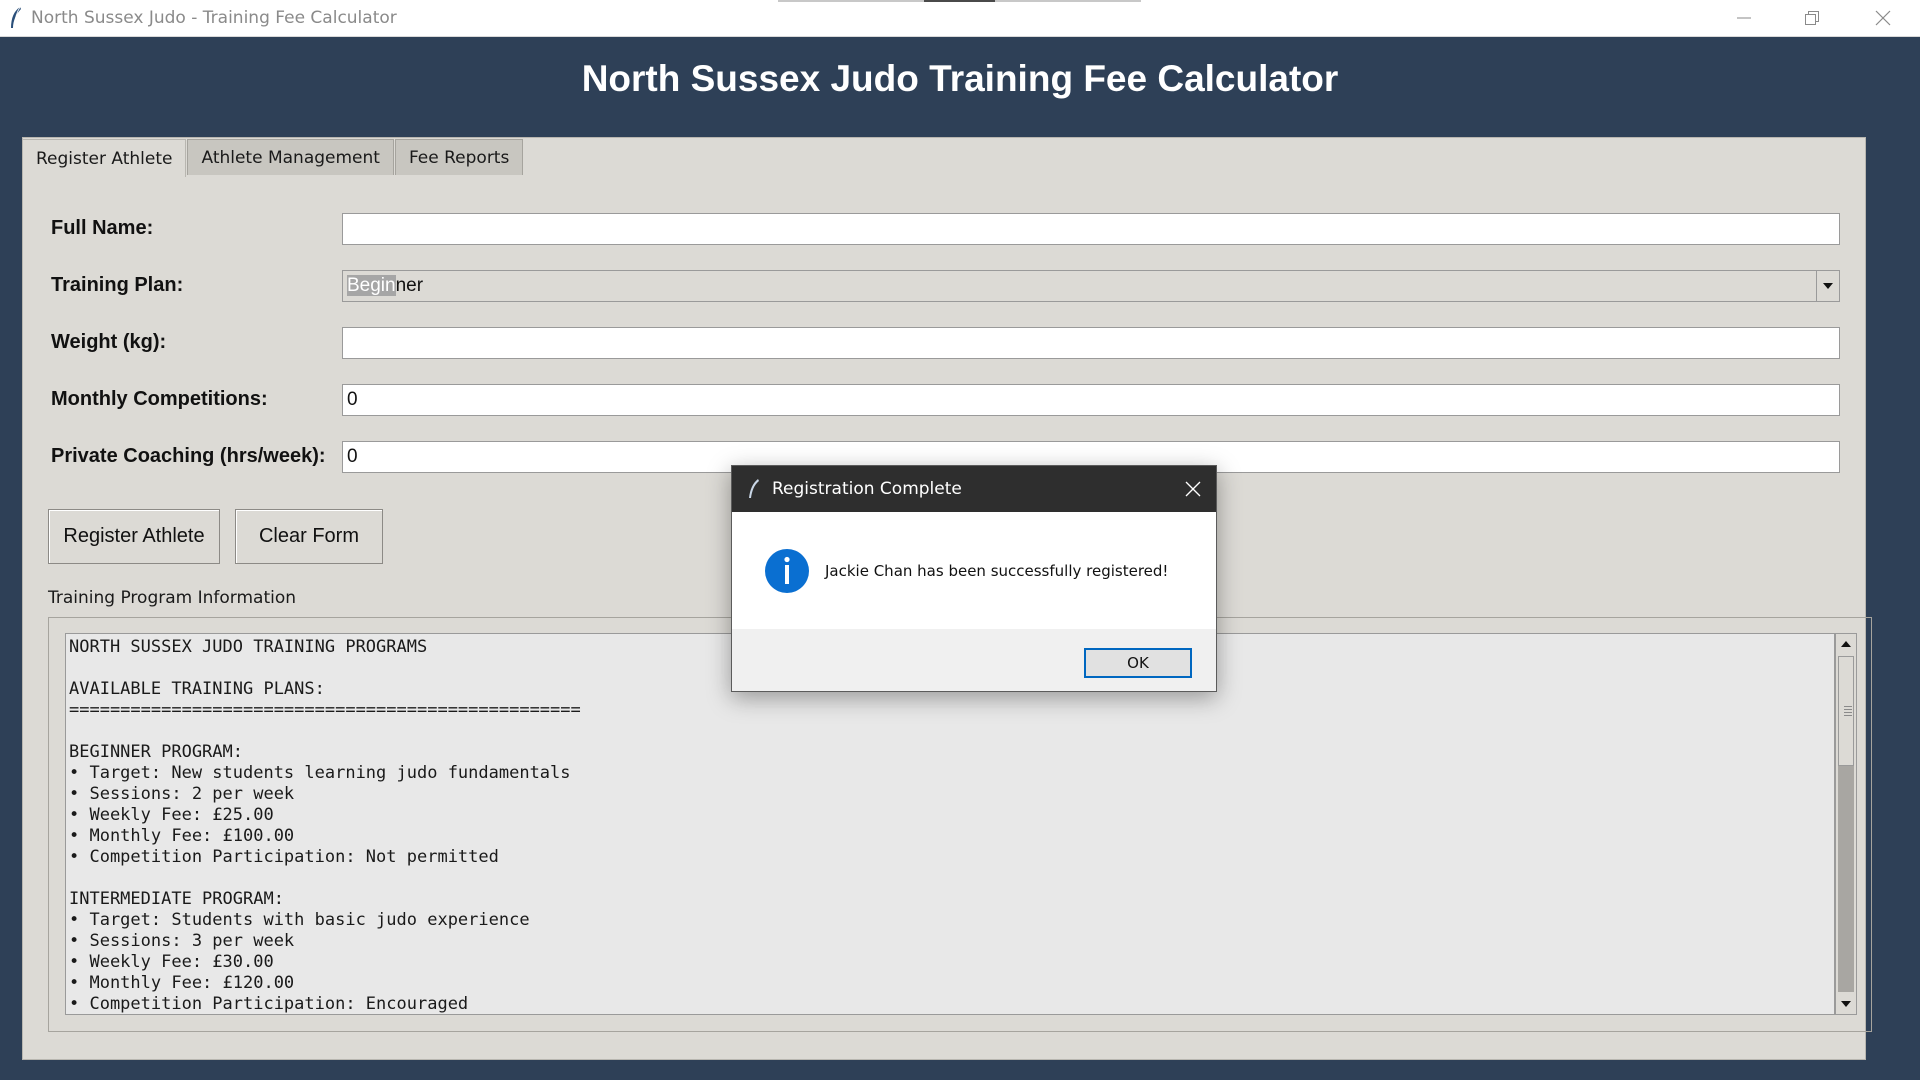 The height and width of the screenshot is (1080, 1920). I want to click on dialog-titlebar: Registration Complete, so click(974, 489).